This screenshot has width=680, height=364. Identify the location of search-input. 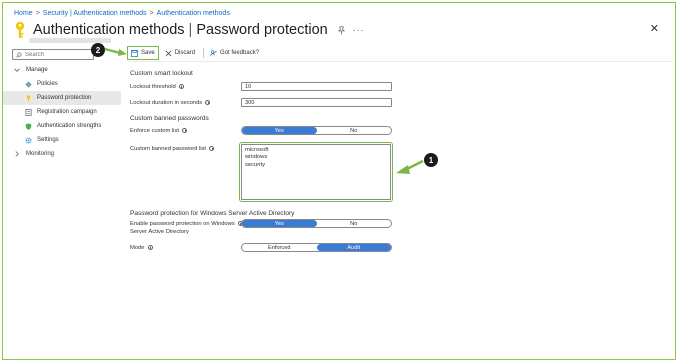
(56, 54).